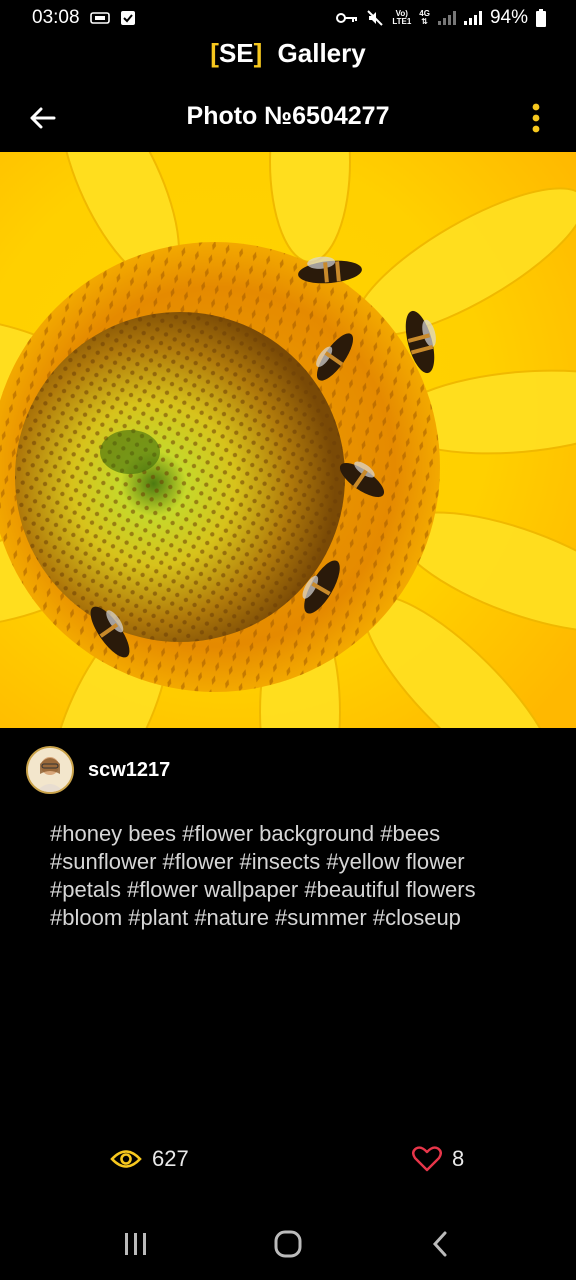 This screenshot has width=576, height=1280. Describe the element at coordinates (128, 18) in the screenshot. I see `checkbox-notification-icon` at that location.